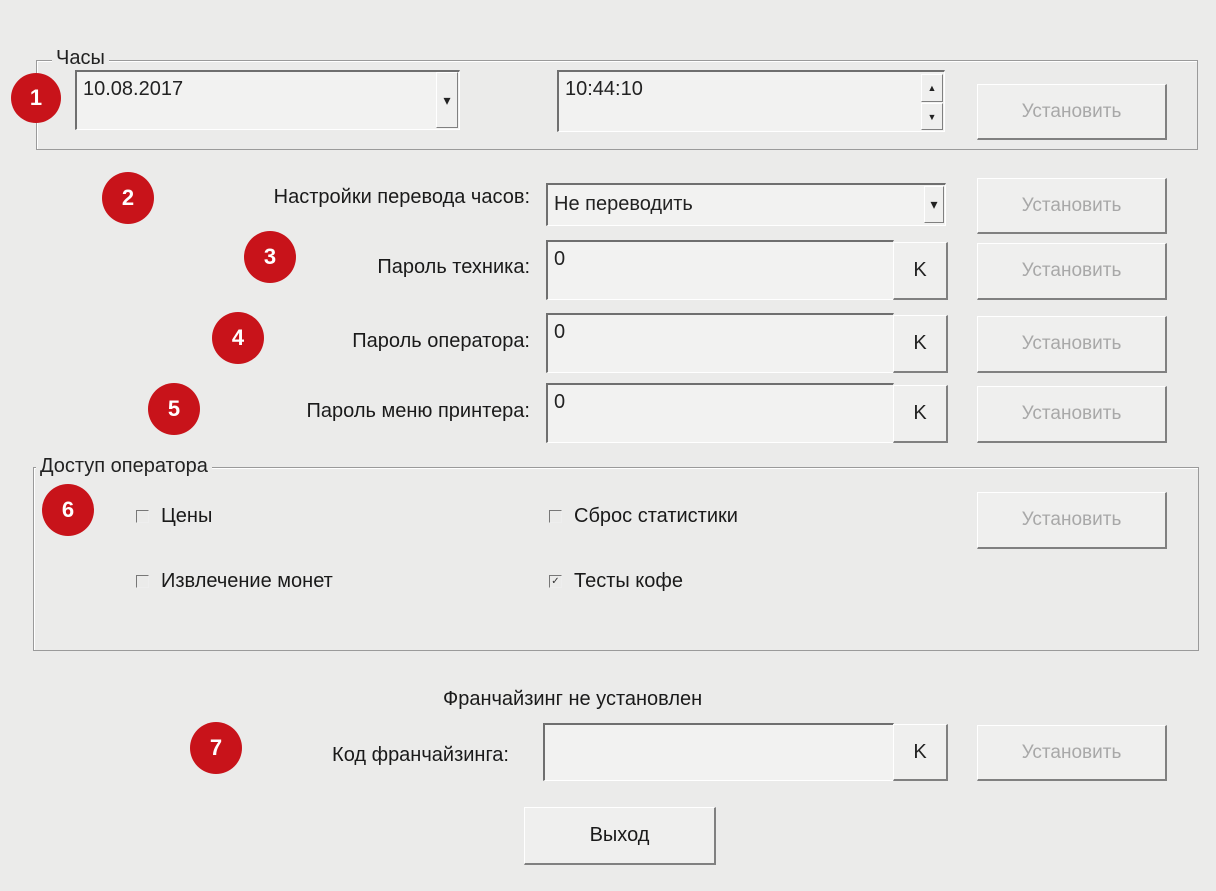 The image size is (1216, 891). I want to click on checkbox-reset-statistics: Сброс статистики, so click(643, 516).